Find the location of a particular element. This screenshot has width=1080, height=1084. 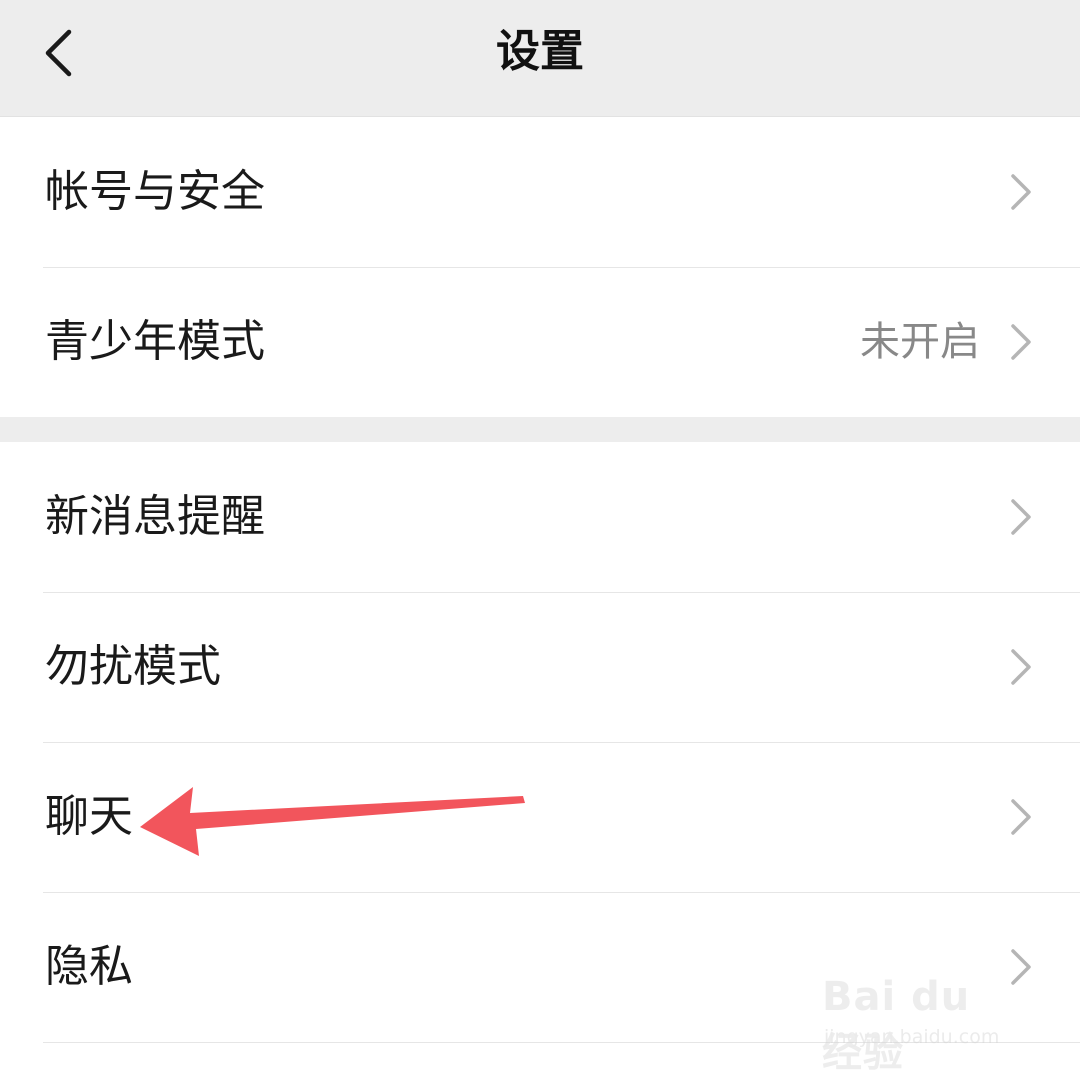

settings-item-label: 隐私 is located at coordinates (89, 966).